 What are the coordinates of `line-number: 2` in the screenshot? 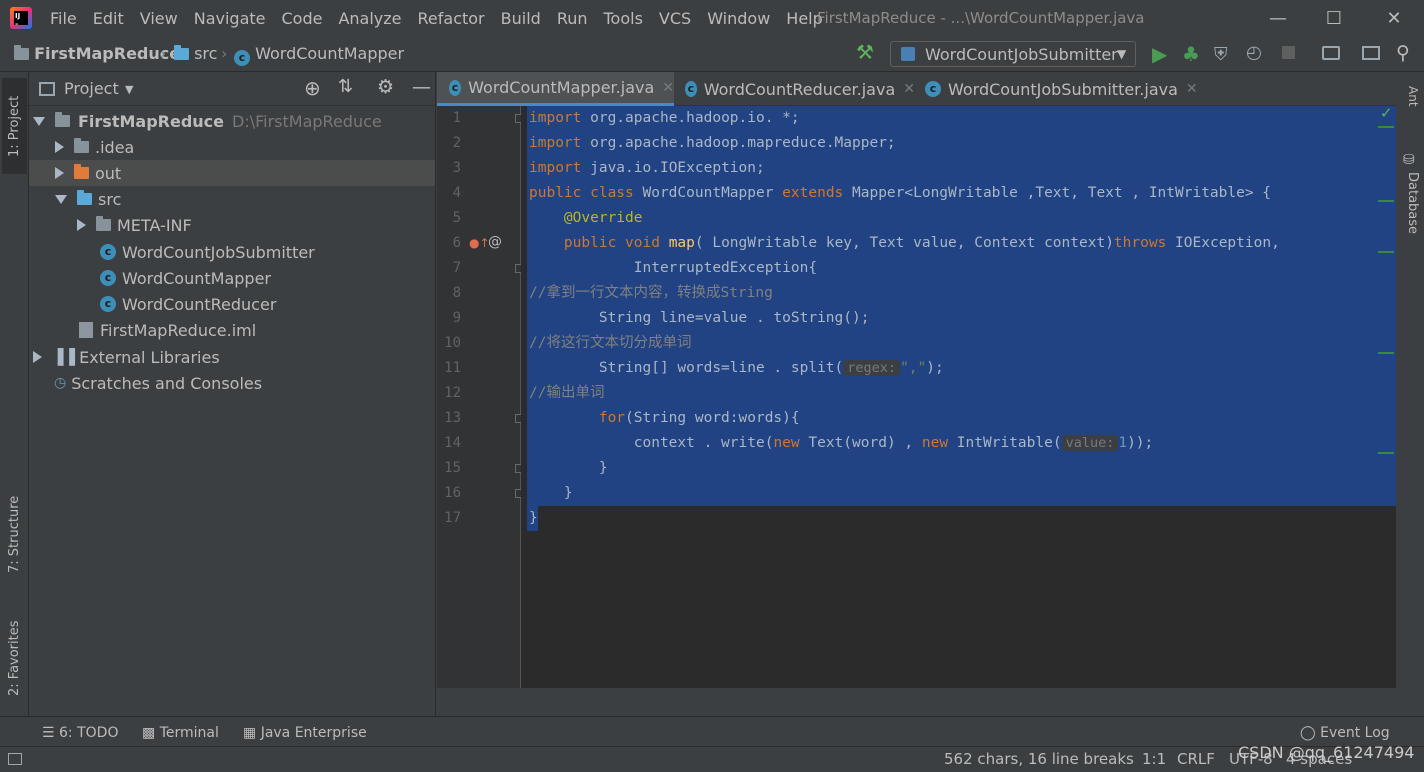 It's located at (456, 143).